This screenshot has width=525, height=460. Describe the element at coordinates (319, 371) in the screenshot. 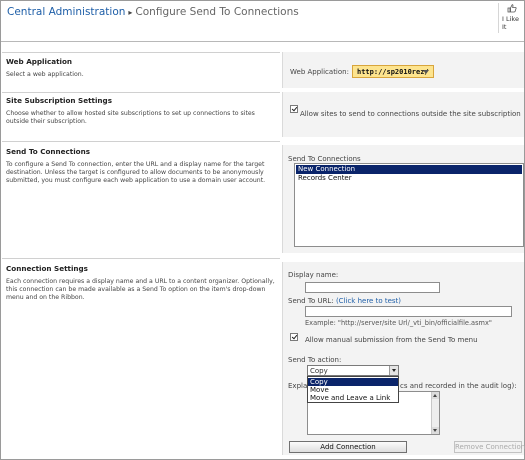

I see `send-to-action-value: Copy` at that location.